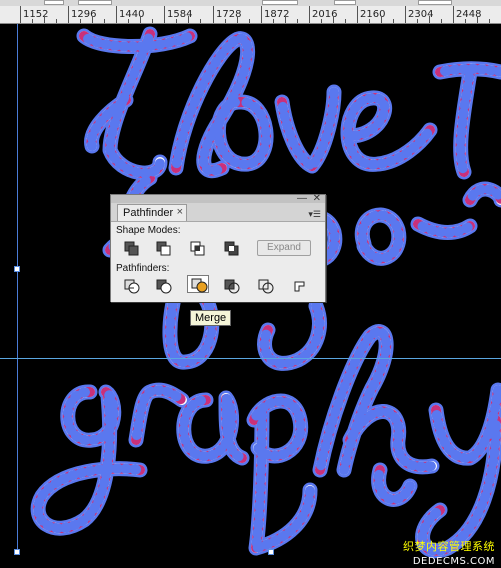  I want to click on watermark-chinese: 织梦内容管理系统, so click(449, 546).